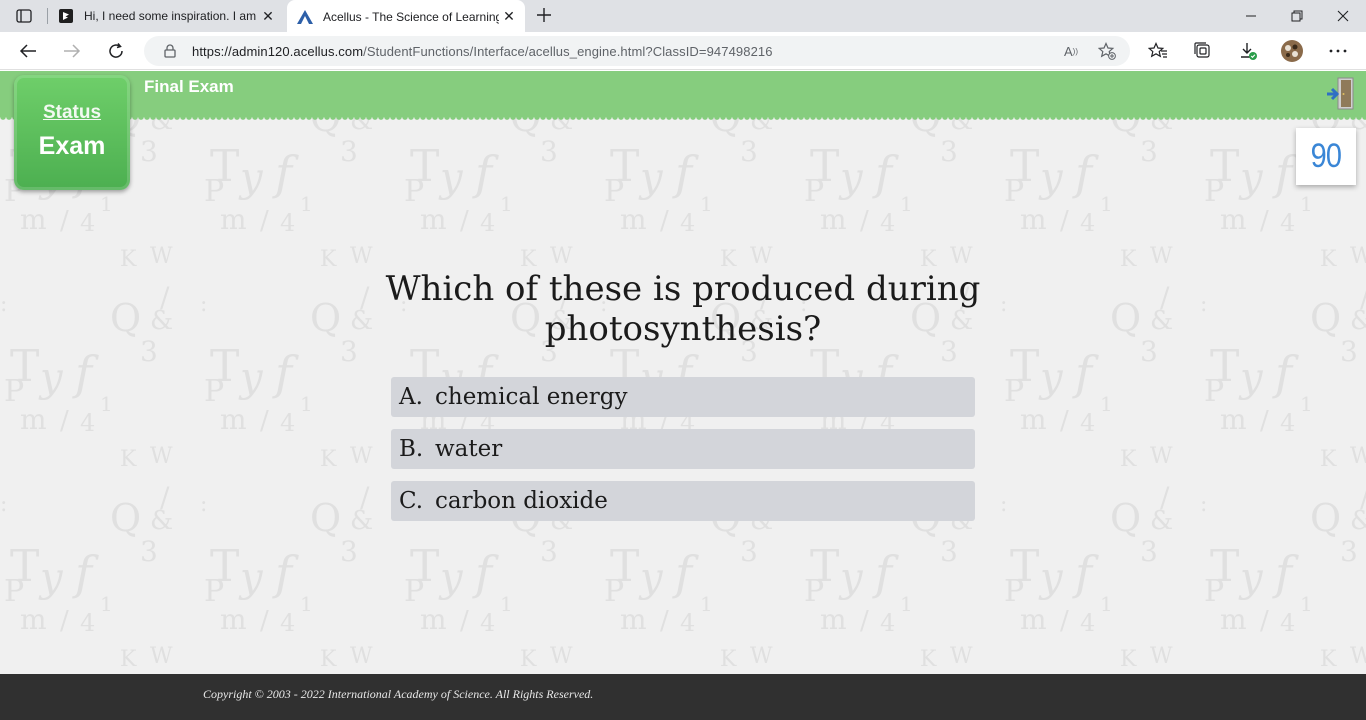  I want to click on read-aloud-icon: A)), so click(1071, 51).